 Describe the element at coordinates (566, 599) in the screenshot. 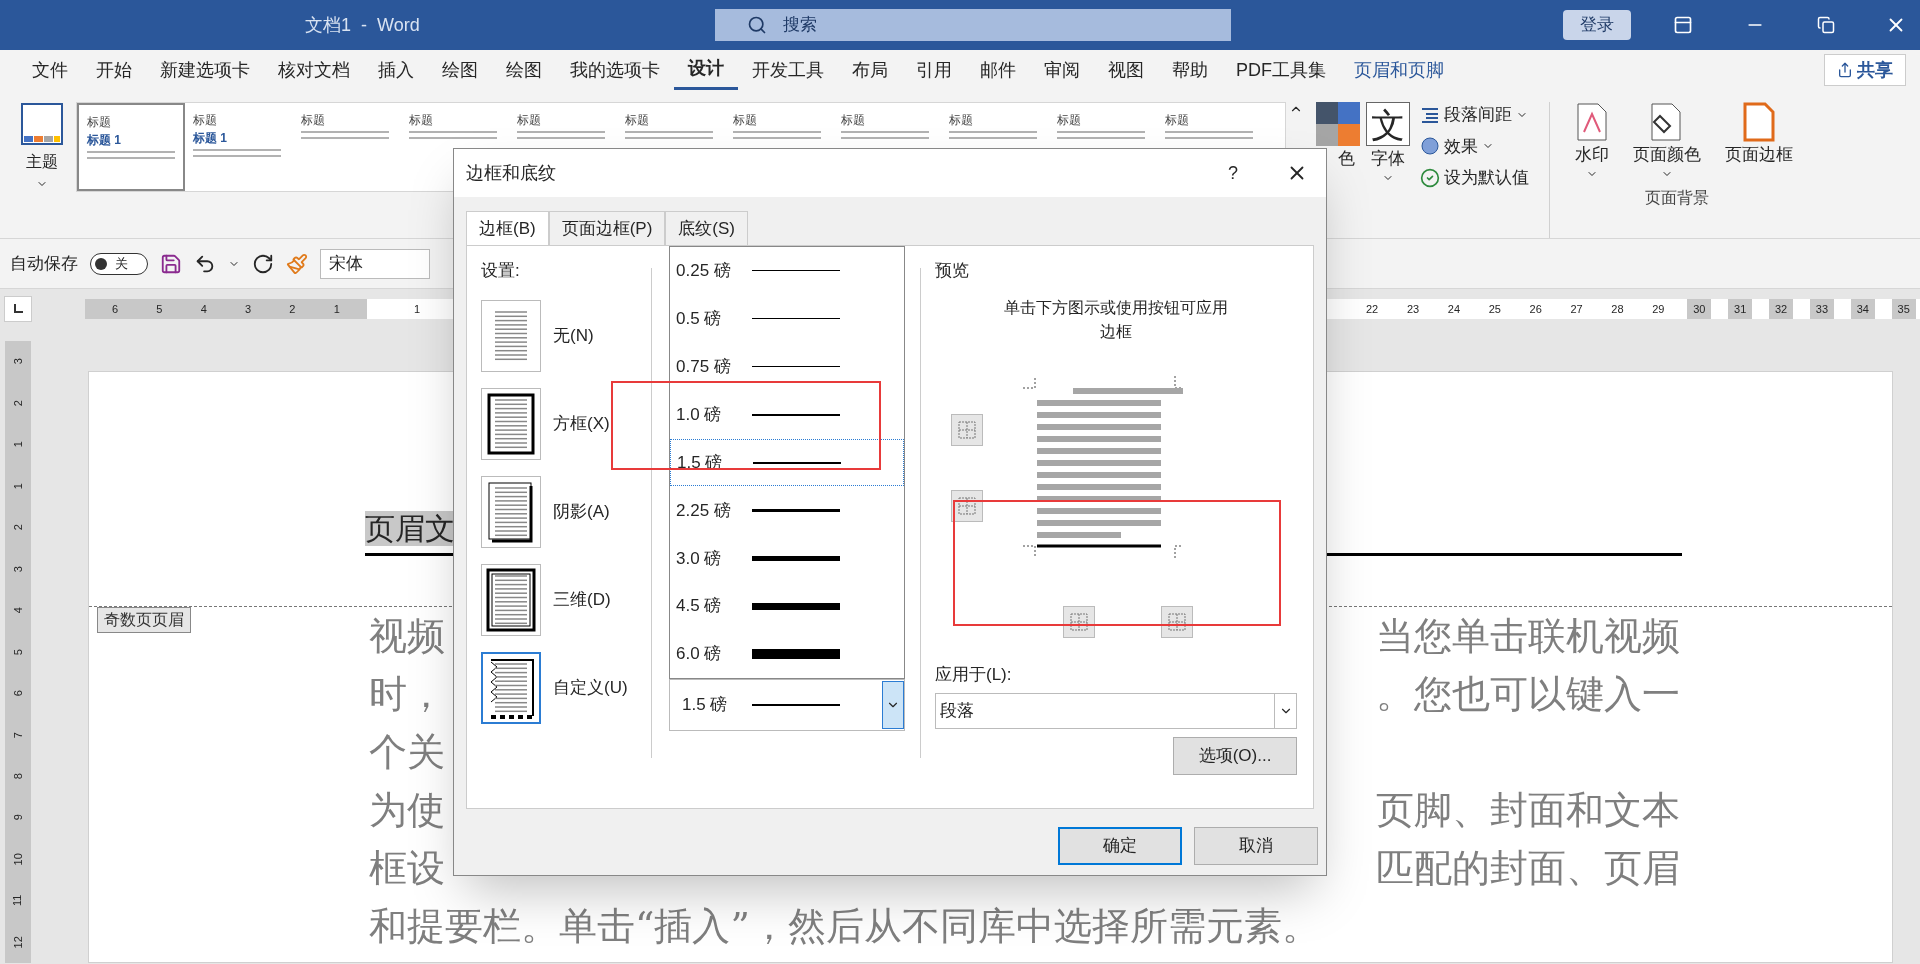

I see `setting-option: 三维(D)` at that location.